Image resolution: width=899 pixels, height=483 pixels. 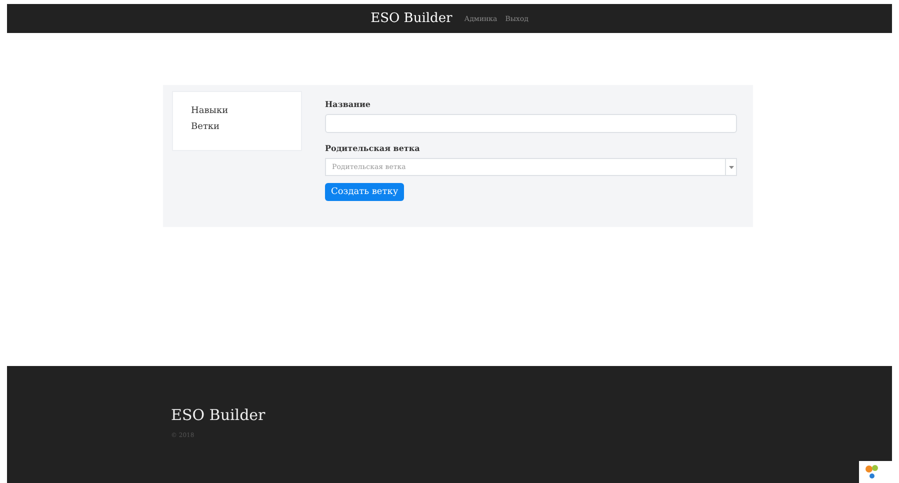 I want to click on brand-link: ESO Builder, so click(x=411, y=18).